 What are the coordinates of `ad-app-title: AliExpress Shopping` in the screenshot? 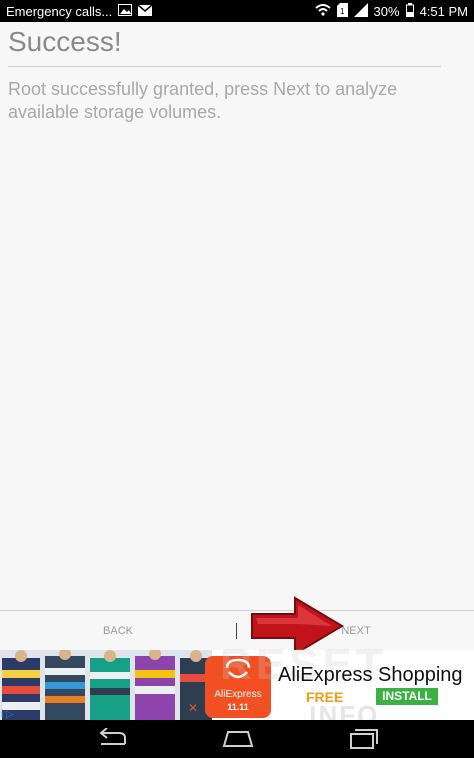 It's located at (370, 675).